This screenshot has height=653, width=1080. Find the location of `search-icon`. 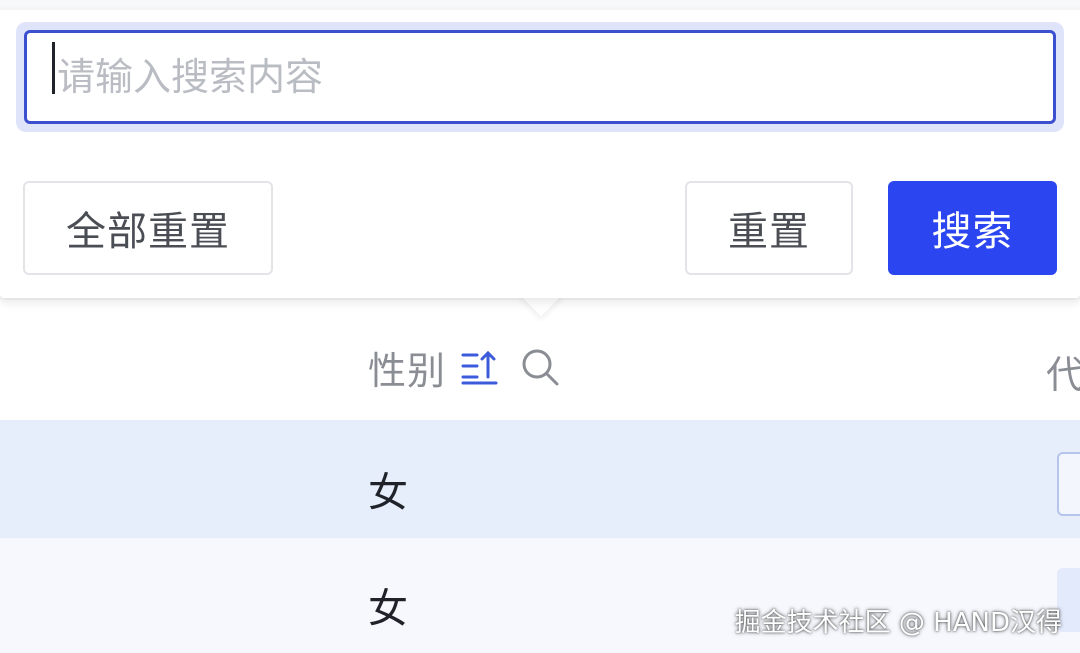

search-icon is located at coordinates (540, 367).